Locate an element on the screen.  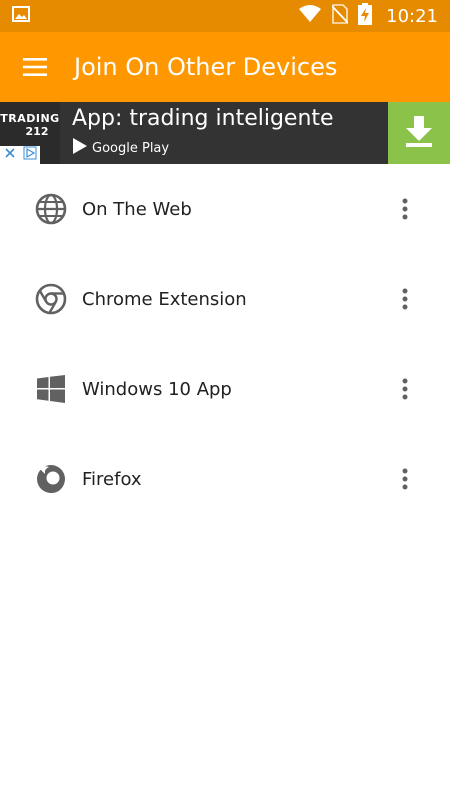
ad-text: App: trading inteligente Google Play is located at coordinates (224, 133).